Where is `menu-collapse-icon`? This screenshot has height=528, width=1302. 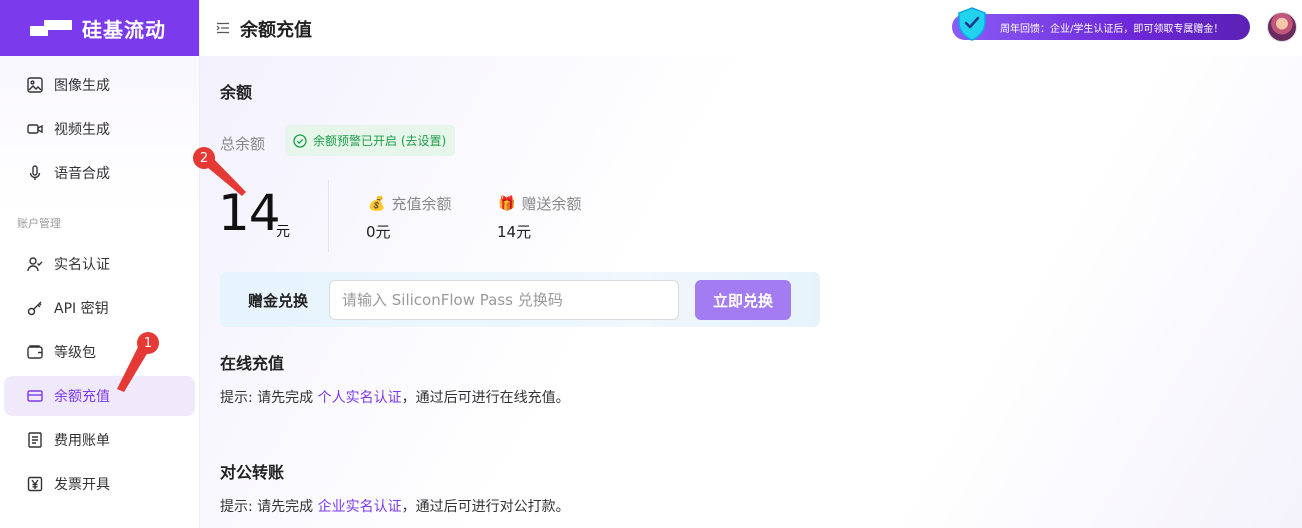
menu-collapse-icon is located at coordinates (223, 28).